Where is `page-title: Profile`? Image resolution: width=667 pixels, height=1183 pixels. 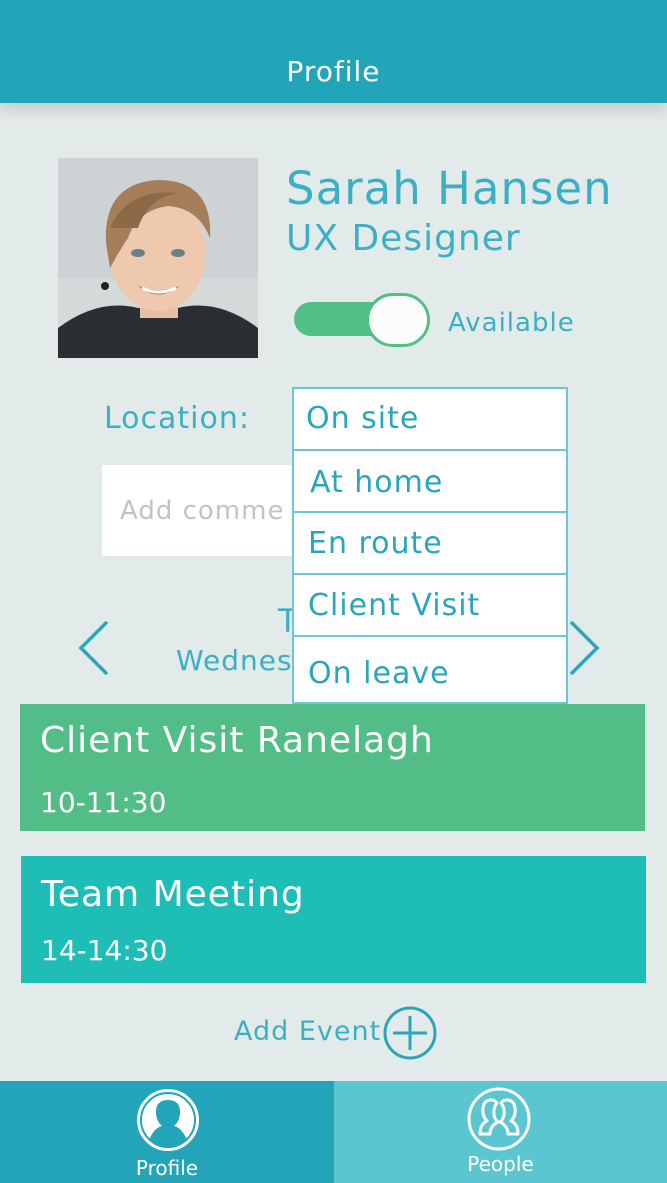 page-title: Profile is located at coordinates (333, 71).